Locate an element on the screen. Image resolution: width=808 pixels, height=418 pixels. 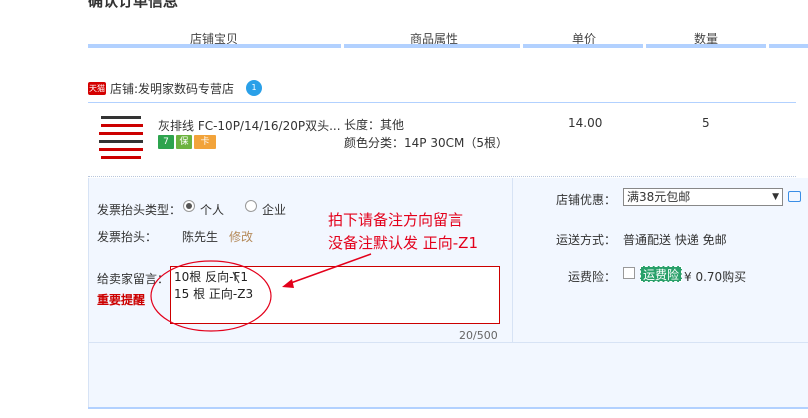
annotation-arrow is located at coordinates (329, 269).